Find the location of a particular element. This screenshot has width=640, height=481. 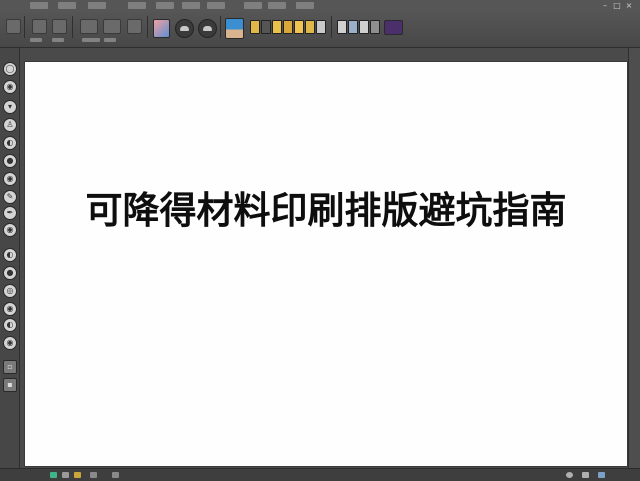

page-title: 可降得材料印刷排版避坑指南 is located at coordinates (326, 210).